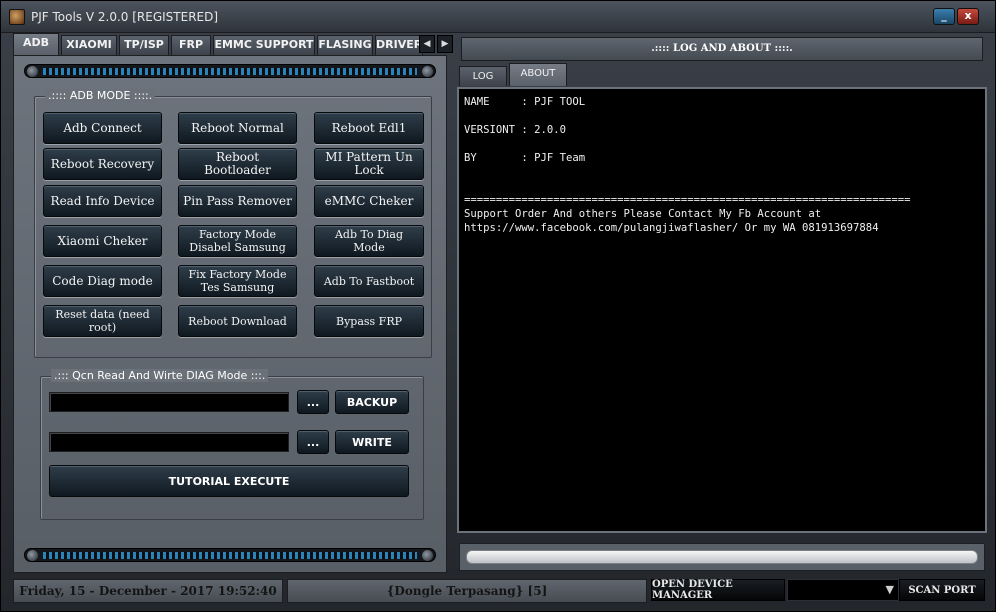 The height and width of the screenshot is (612, 996). What do you see at coordinates (538, 74) in the screenshot?
I see `tab-about: ABOUT` at bounding box center [538, 74].